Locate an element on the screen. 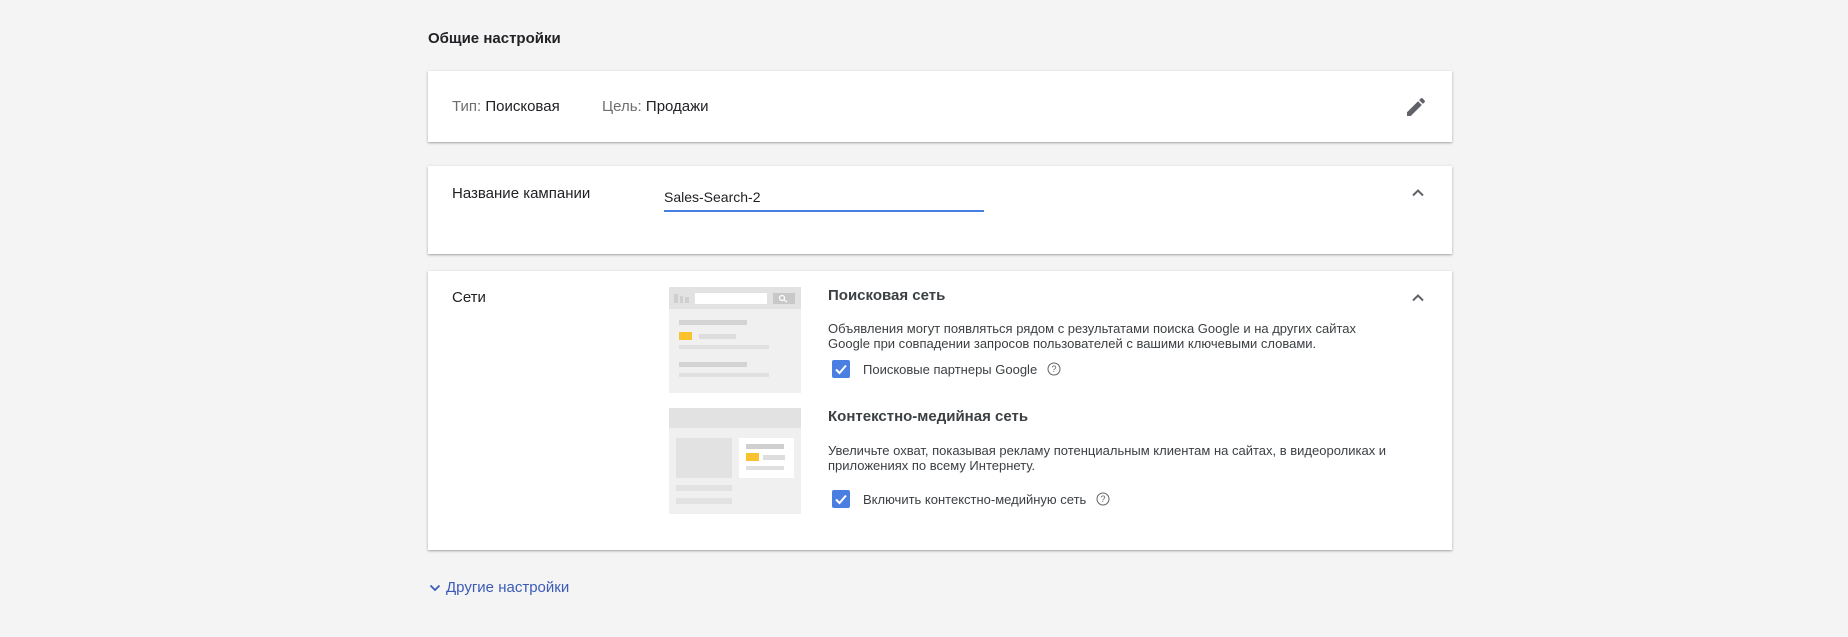  display-network-row: Включить контекстно-медийную сеть ? is located at coordinates (971, 499).